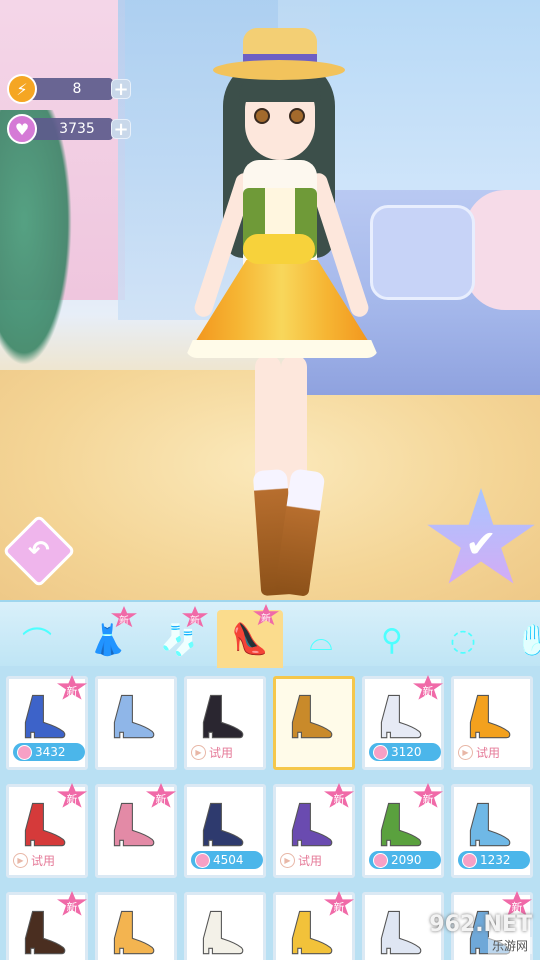  What do you see at coordinates (40, 250) in the screenshot?
I see `potted-plant` at bounding box center [40, 250].